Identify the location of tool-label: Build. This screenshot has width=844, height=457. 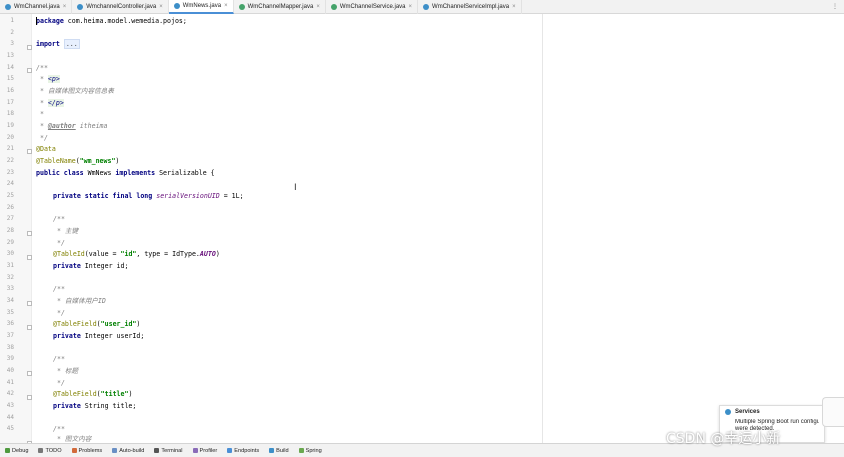
(282, 450).